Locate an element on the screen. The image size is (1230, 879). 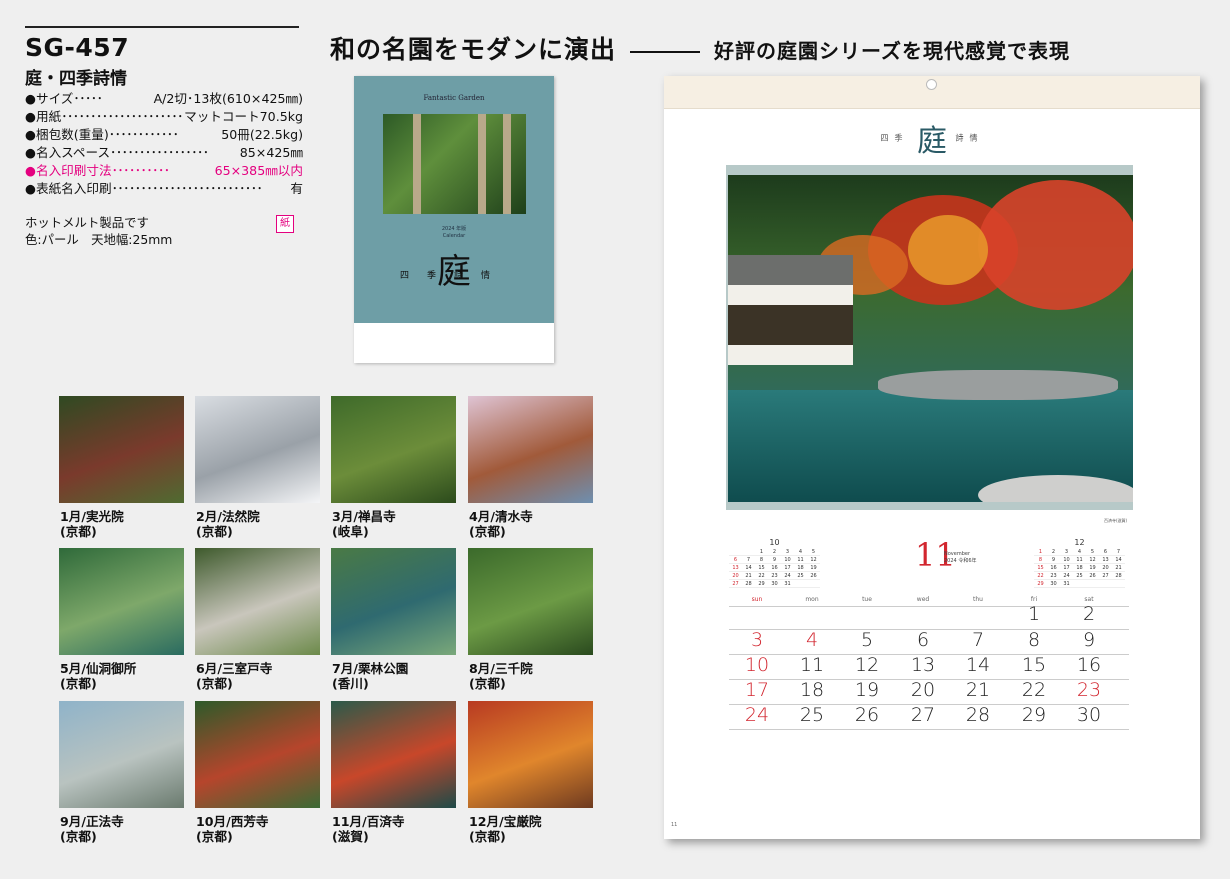
month-garden-label: 9月/正法寺 is located at coordinates (92, 821).